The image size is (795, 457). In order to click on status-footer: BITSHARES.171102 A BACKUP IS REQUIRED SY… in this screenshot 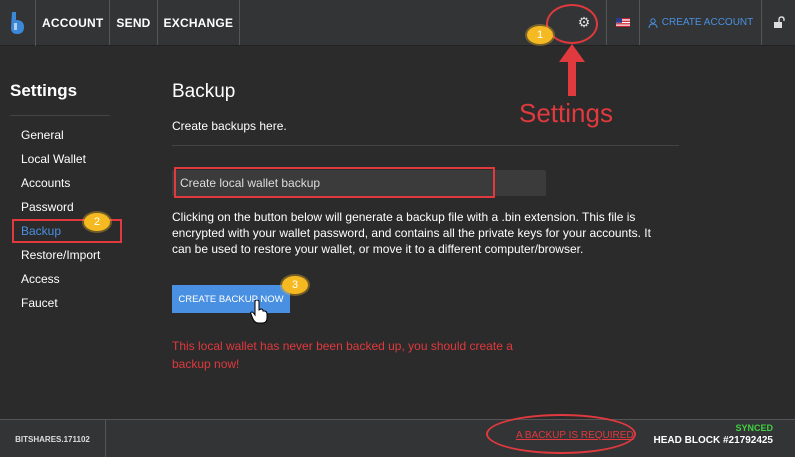, I will do `click(397, 438)`.